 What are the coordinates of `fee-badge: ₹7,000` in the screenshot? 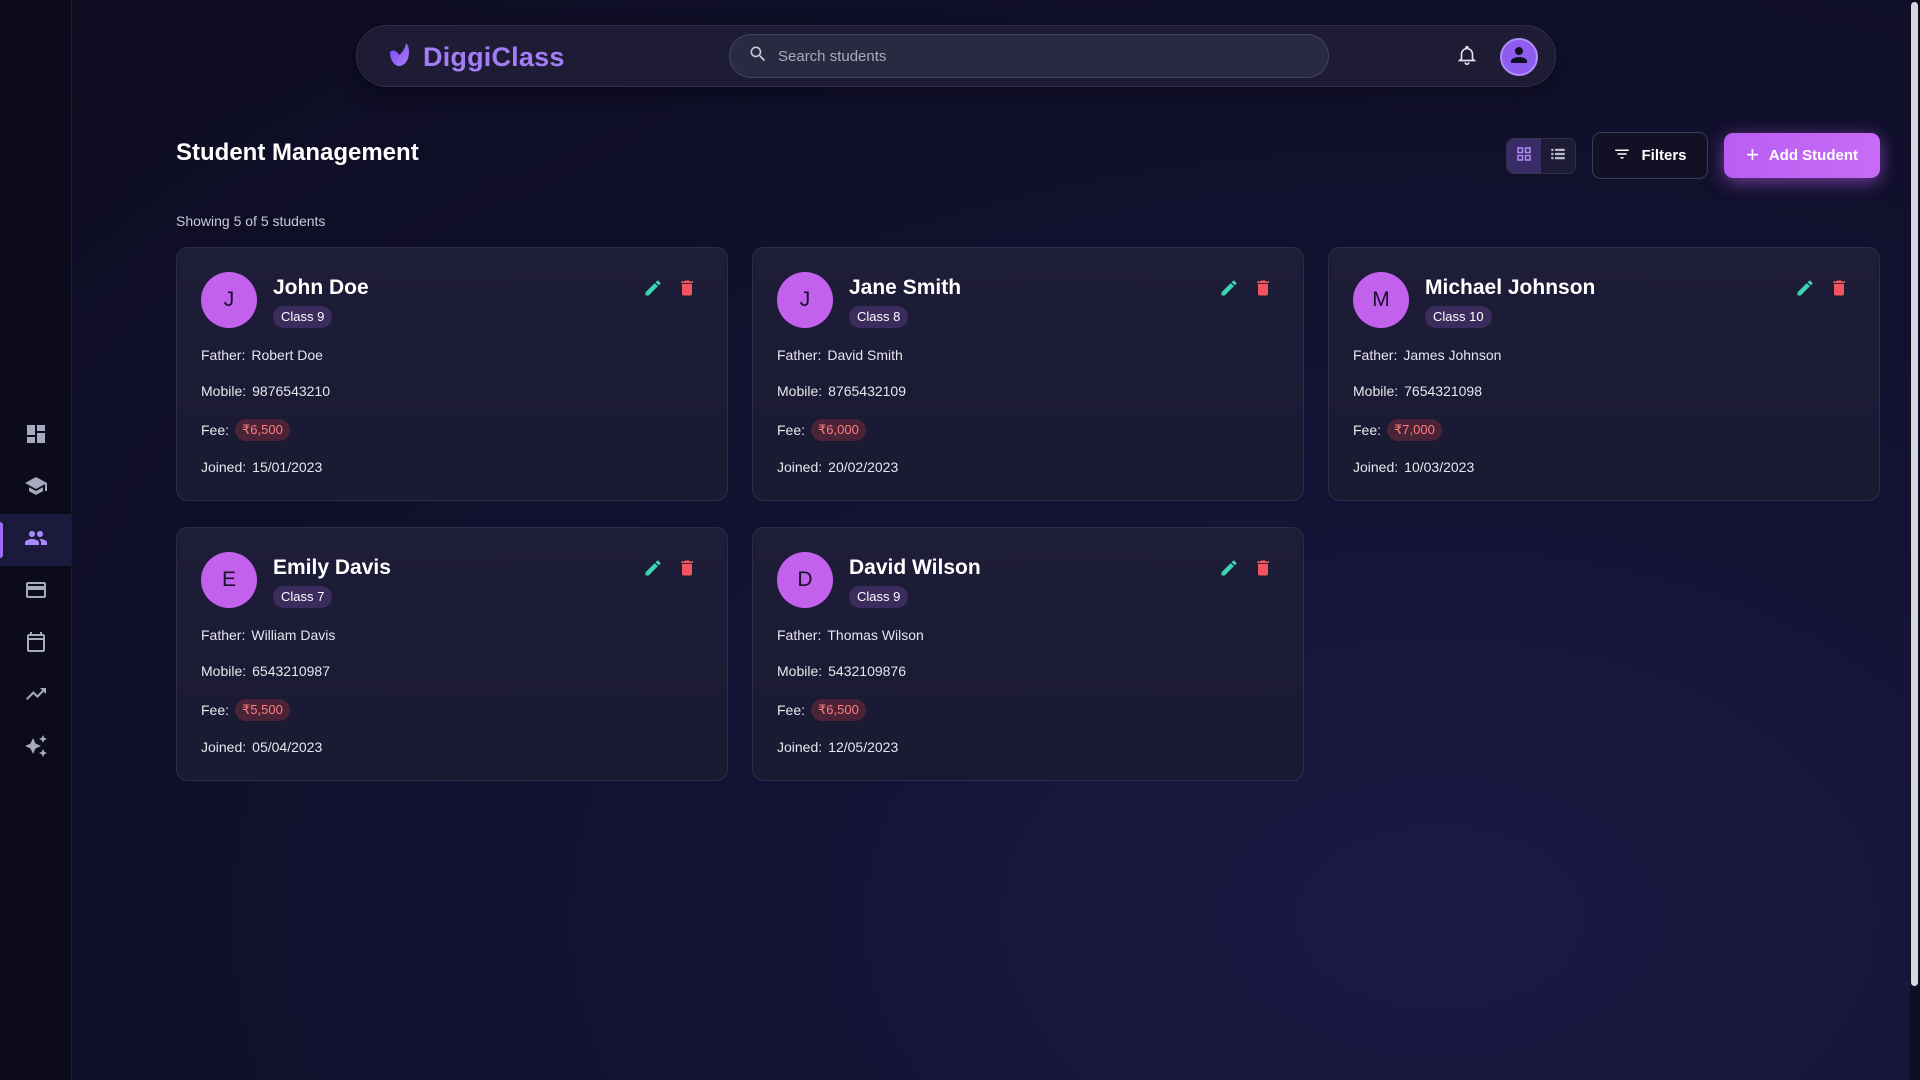 It's located at (1414, 430).